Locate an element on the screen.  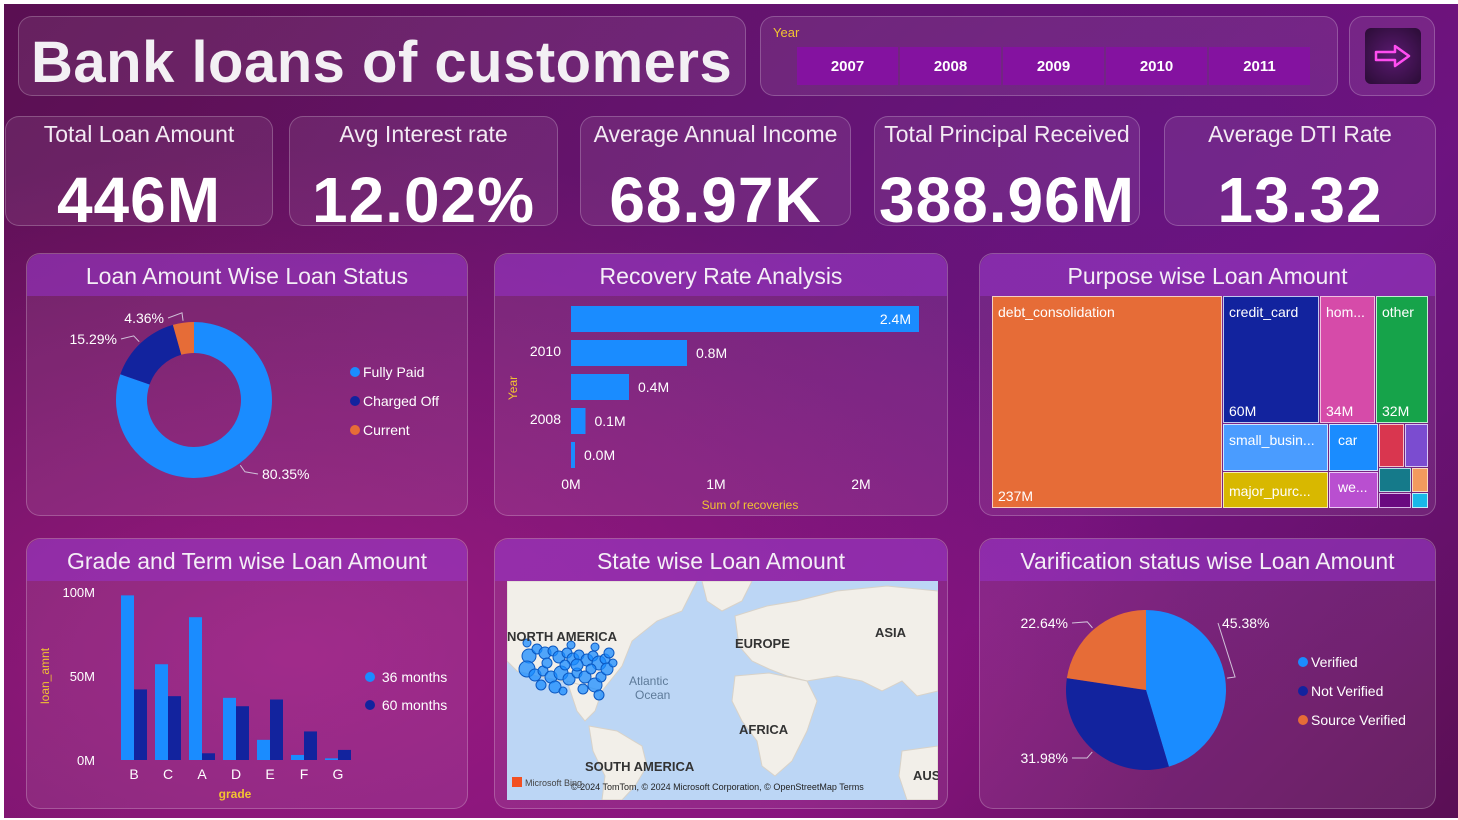
treemap-tile-home: hom... 34M is located at coordinates (1347, 359).